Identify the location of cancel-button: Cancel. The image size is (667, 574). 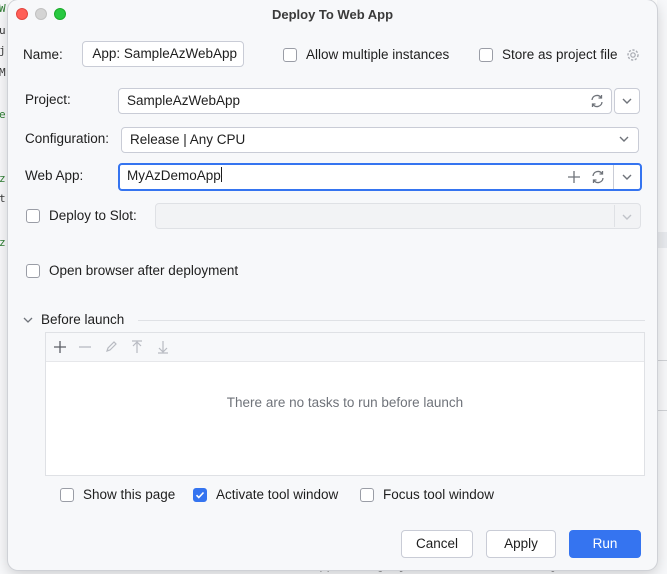
(437, 544).